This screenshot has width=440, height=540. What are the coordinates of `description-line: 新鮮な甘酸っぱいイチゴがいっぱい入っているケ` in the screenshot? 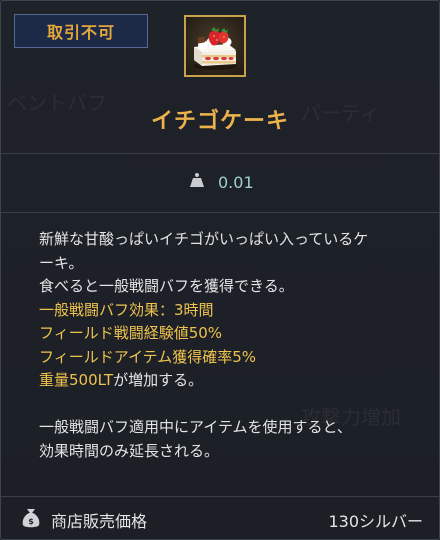 It's located at (204, 239).